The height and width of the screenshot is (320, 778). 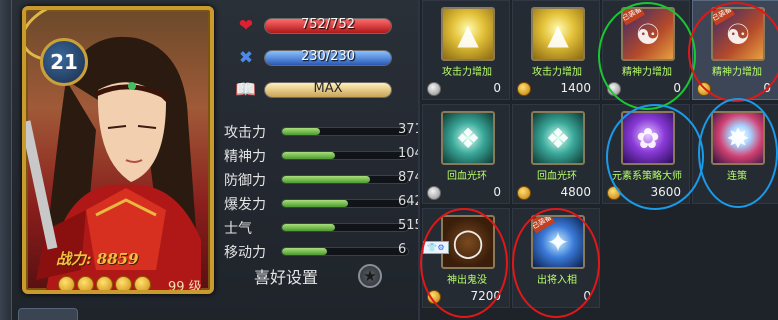 I want to click on skill-slot-selected: ☯ 已装备 精神力增加 0, so click(x=735, y=50).